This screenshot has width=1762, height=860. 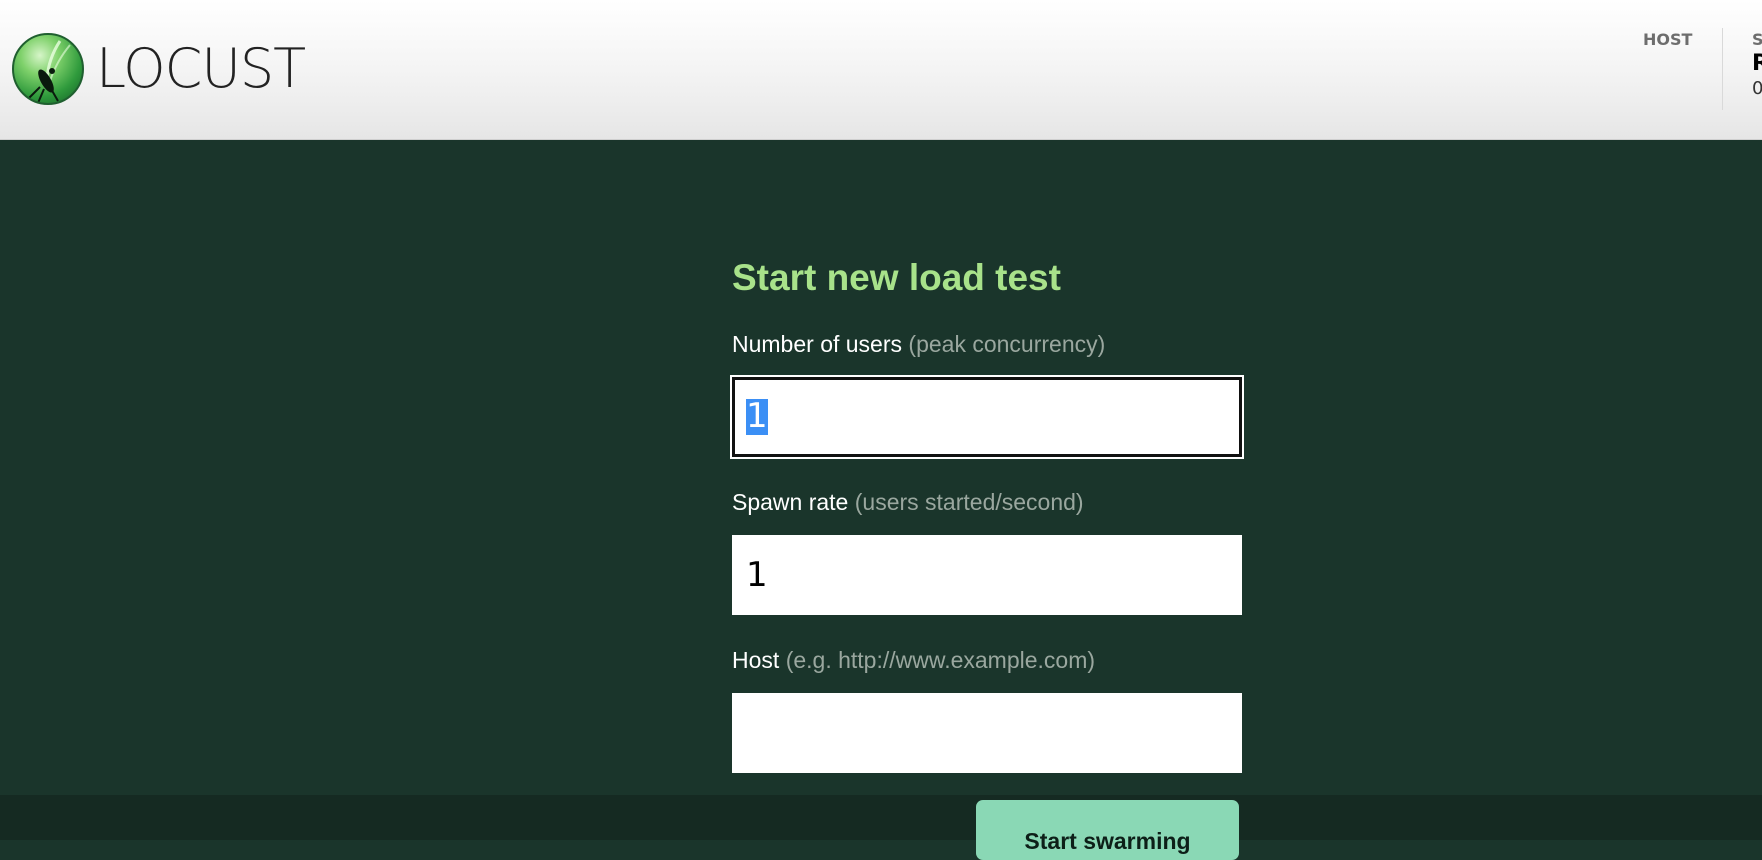 I want to click on form-title: Start new load test, so click(x=896, y=277).